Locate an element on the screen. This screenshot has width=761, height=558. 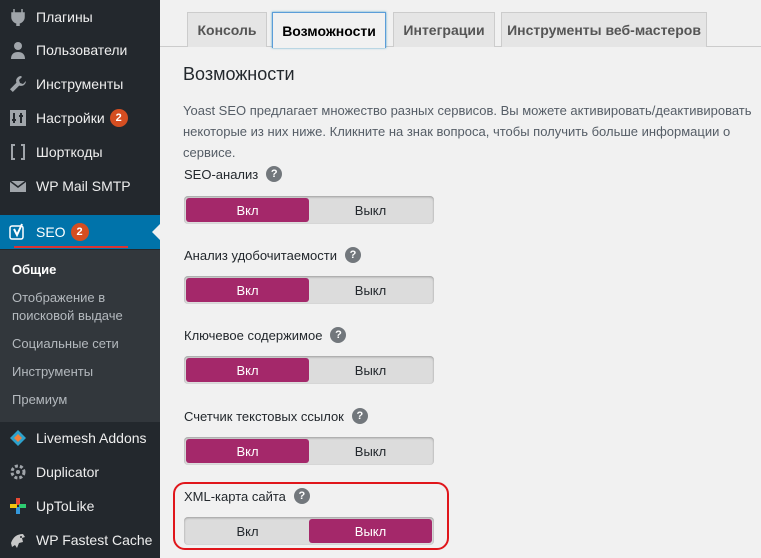
toggle-link-counter: Вкл Выкл is located at coordinates (309, 451).